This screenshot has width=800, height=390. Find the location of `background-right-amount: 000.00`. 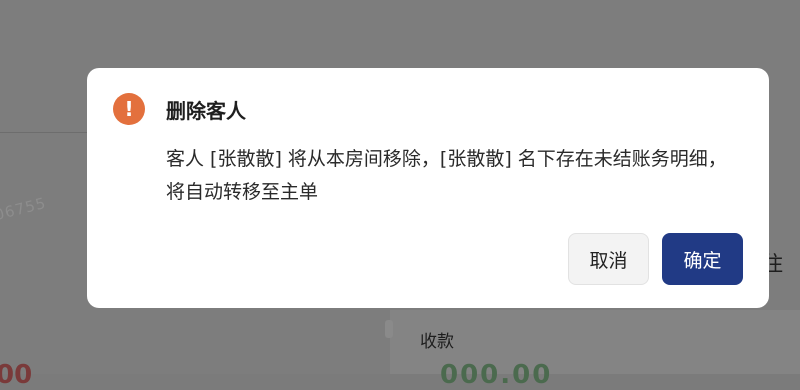

background-right-amount: 000.00 is located at coordinates (496, 375).